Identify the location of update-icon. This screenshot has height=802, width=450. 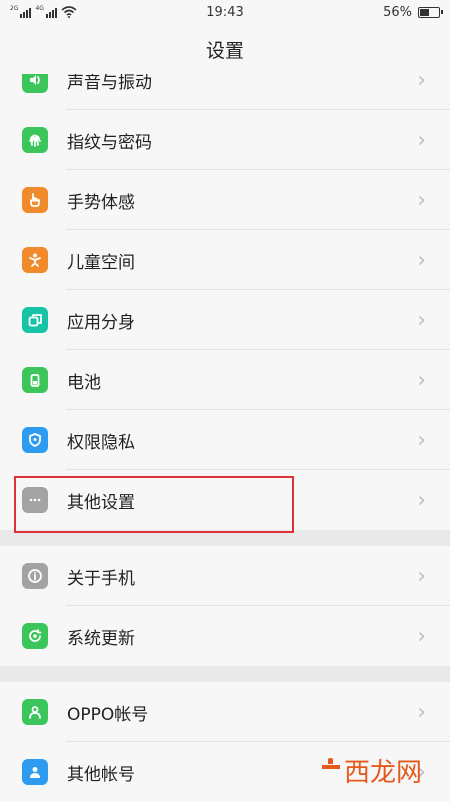
(35, 636).